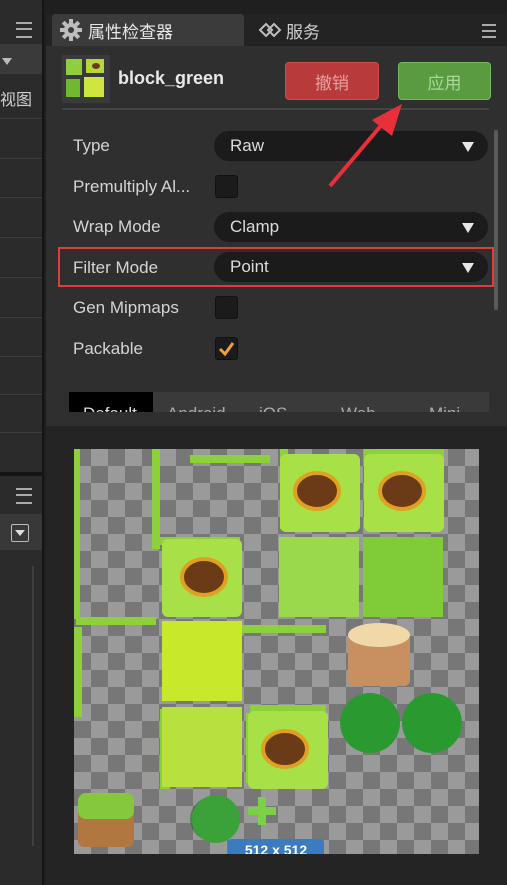 Image resolution: width=507 pixels, height=885 pixels. I want to click on platform-tab-mini: Mini, so click(444, 408).